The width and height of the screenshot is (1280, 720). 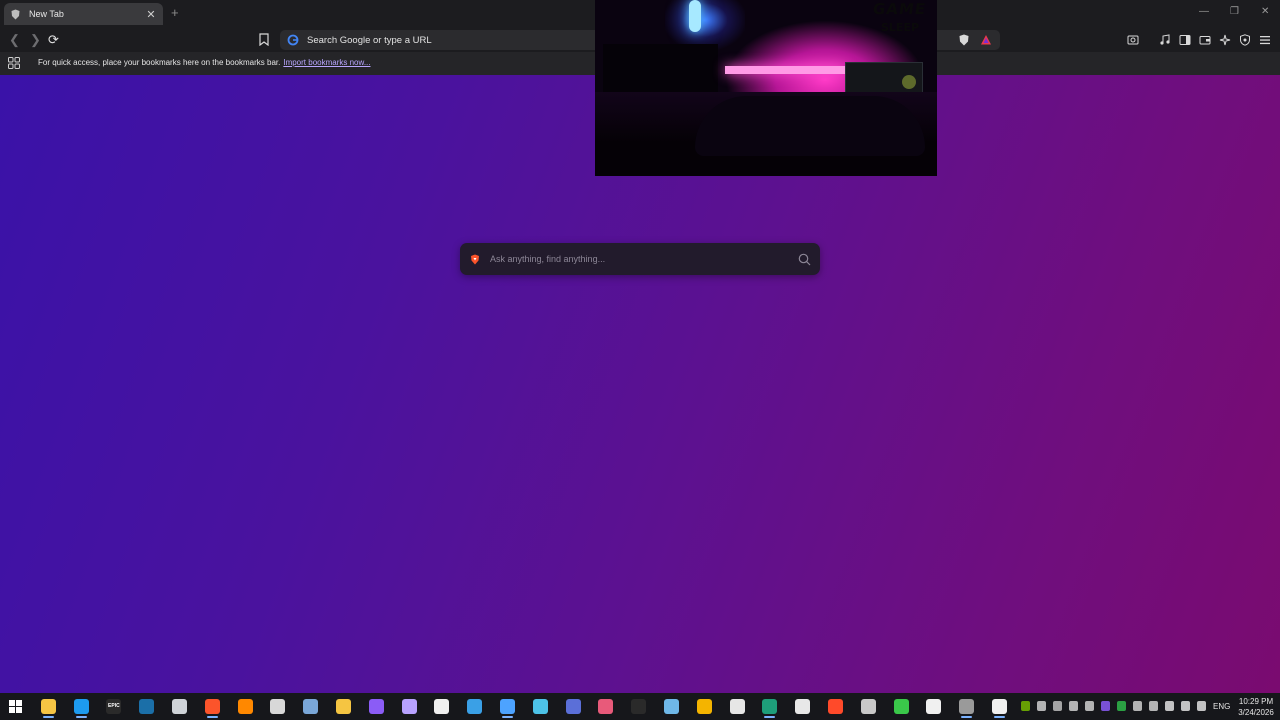 What do you see at coordinates (15, 706) in the screenshot?
I see `start-icon` at bounding box center [15, 706].